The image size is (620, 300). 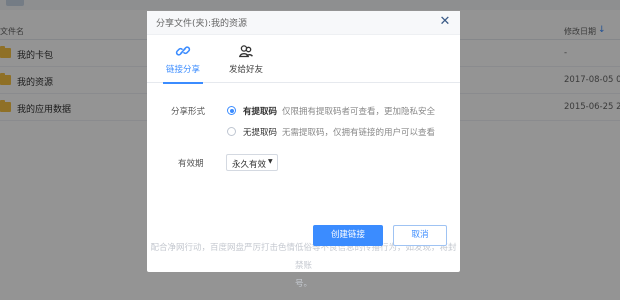 I want to click on link-icon, so click(x=183, y=51).